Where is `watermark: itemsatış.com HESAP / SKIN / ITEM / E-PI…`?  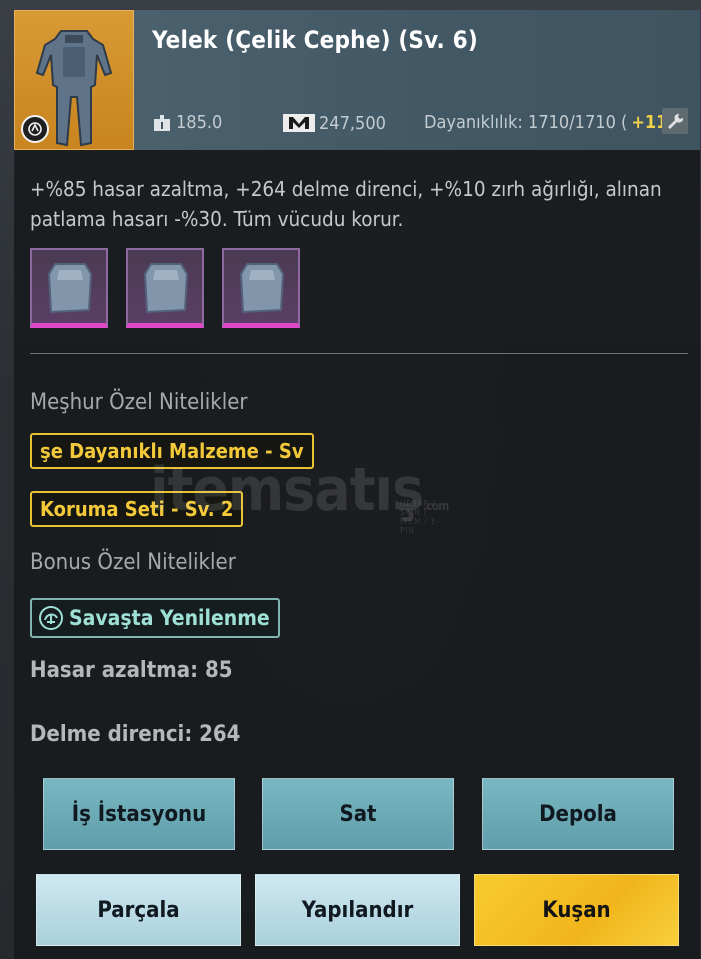
watermark: itemsatış.com HESAP / SKIN / ITEM / E-PI… is located at coordinates (299, 495).